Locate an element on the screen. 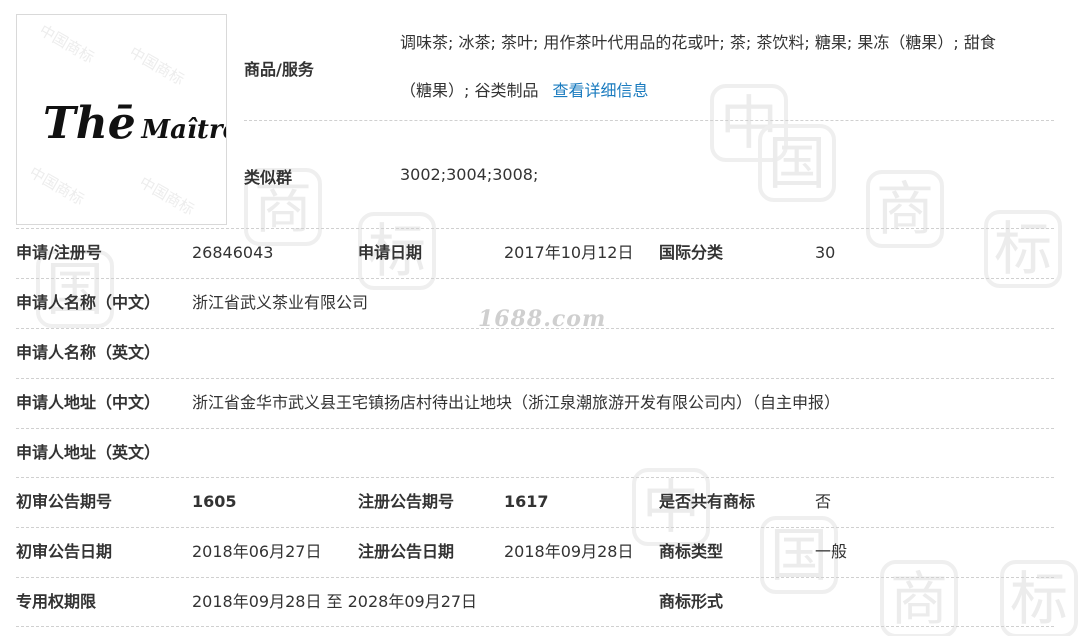  applicant-en-label: 申请人名称（英文） is located at coordinates (88, 352).